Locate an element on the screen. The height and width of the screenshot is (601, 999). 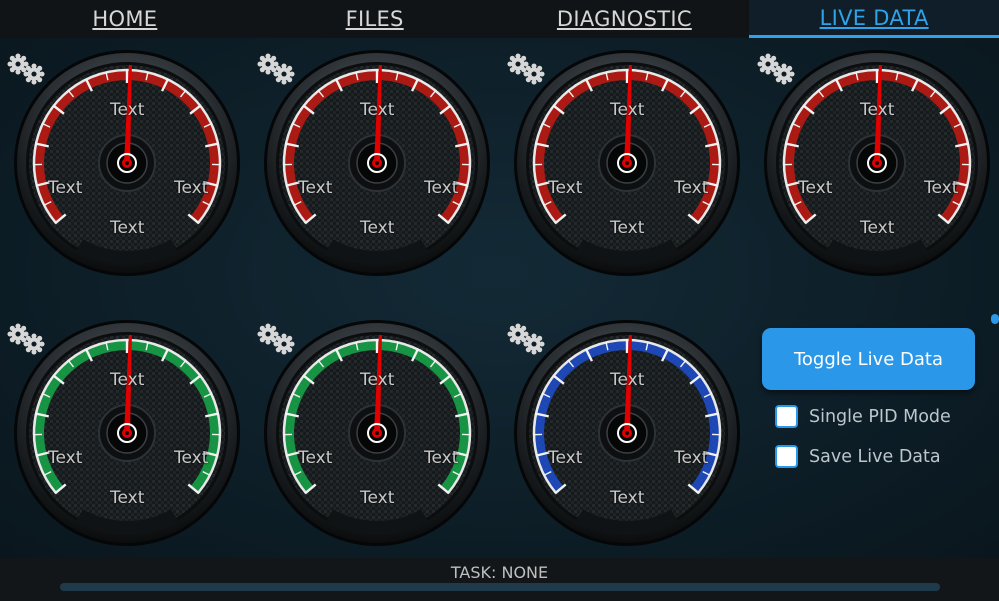
save-live-data-checkbox-row: Save Live Data is located at coordinates (858, 456).